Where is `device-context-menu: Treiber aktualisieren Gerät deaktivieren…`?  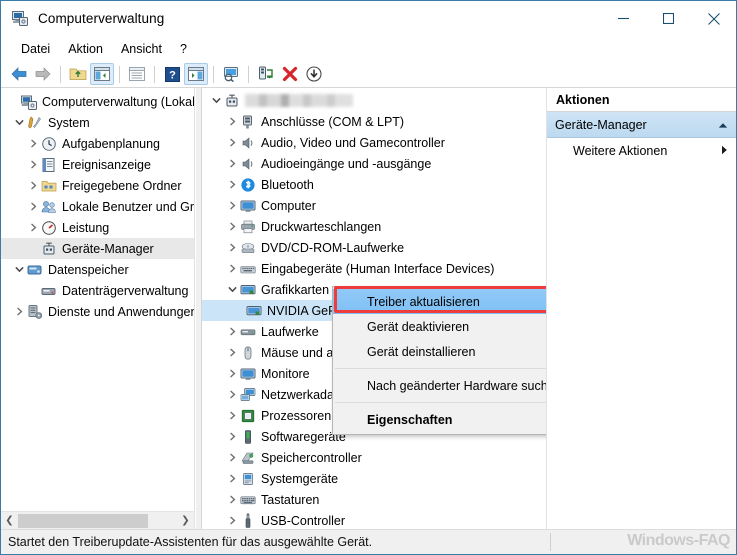
device-context-menu: Treiber aktualisieren Gerät deaktivieren… is located at coordinates (439, 360).